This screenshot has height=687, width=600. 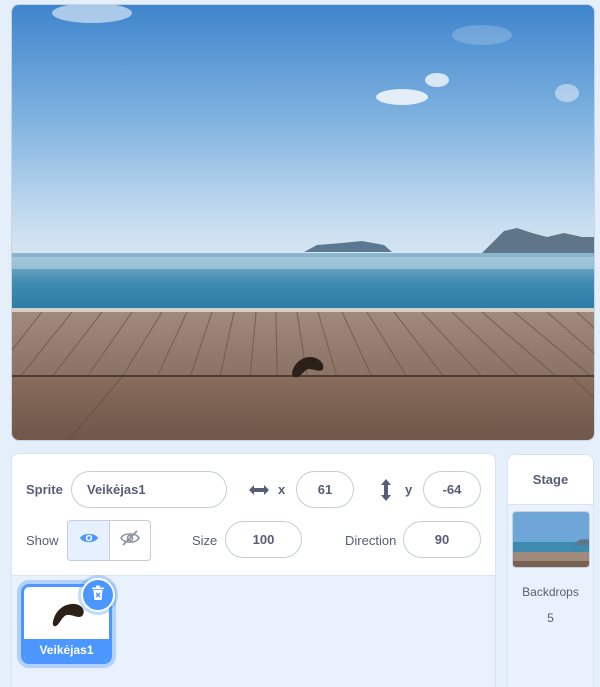 I want to click on trash-icon, so click(x=98, y=595).